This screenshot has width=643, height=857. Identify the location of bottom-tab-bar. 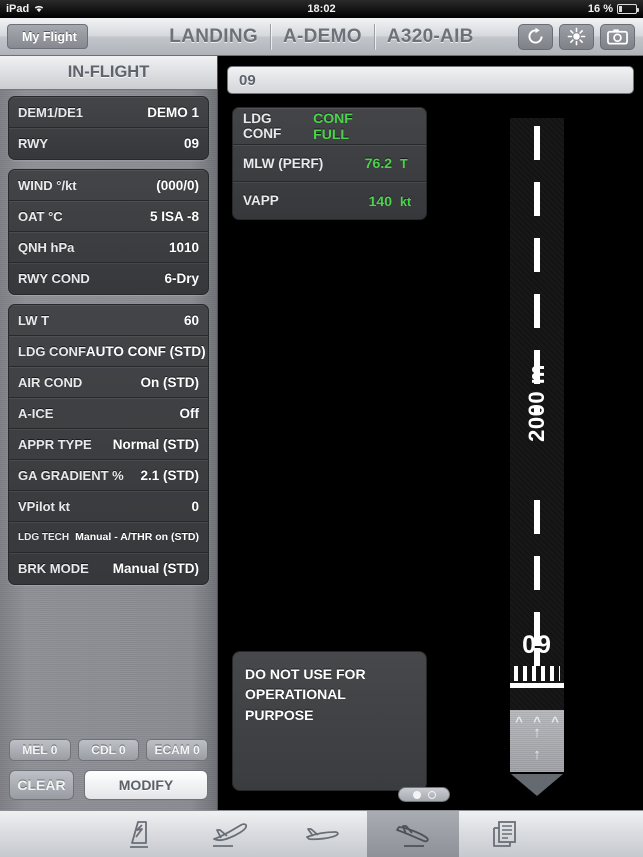
(321, 833).